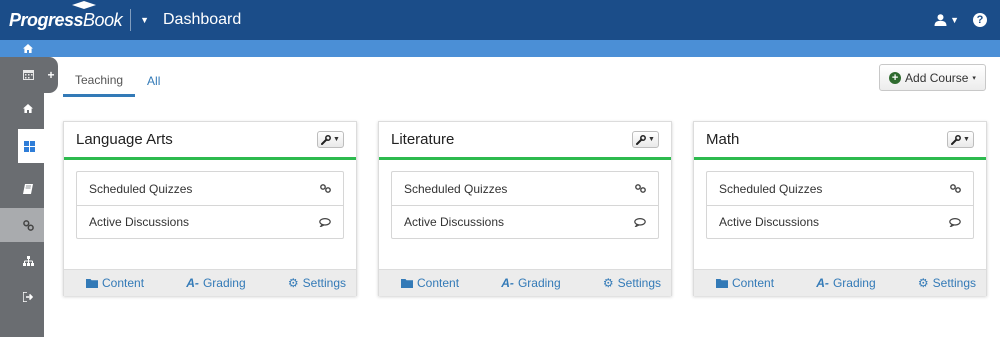 The image size is (1000, 337). I want to click on course-card-header: Literature ▼, so click(525, 141).